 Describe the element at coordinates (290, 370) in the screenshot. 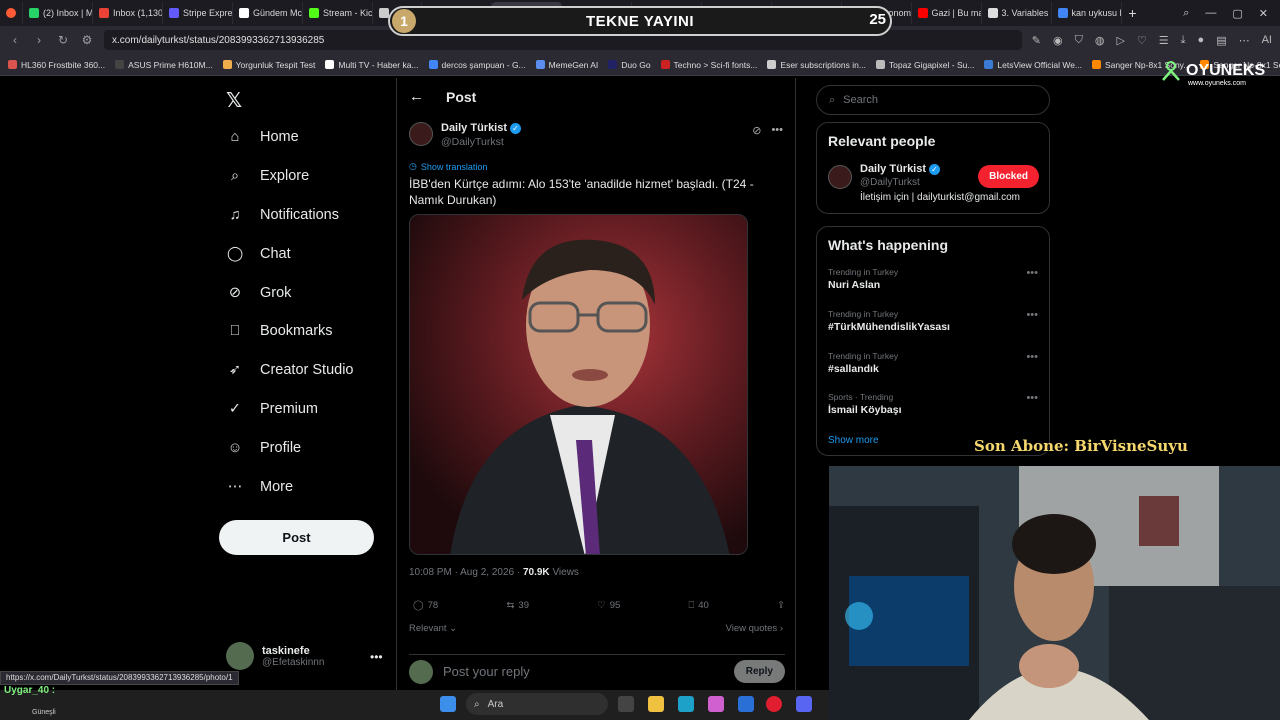

I see `nav-item-creator-studio: ➶ Creator Studio` at that location.